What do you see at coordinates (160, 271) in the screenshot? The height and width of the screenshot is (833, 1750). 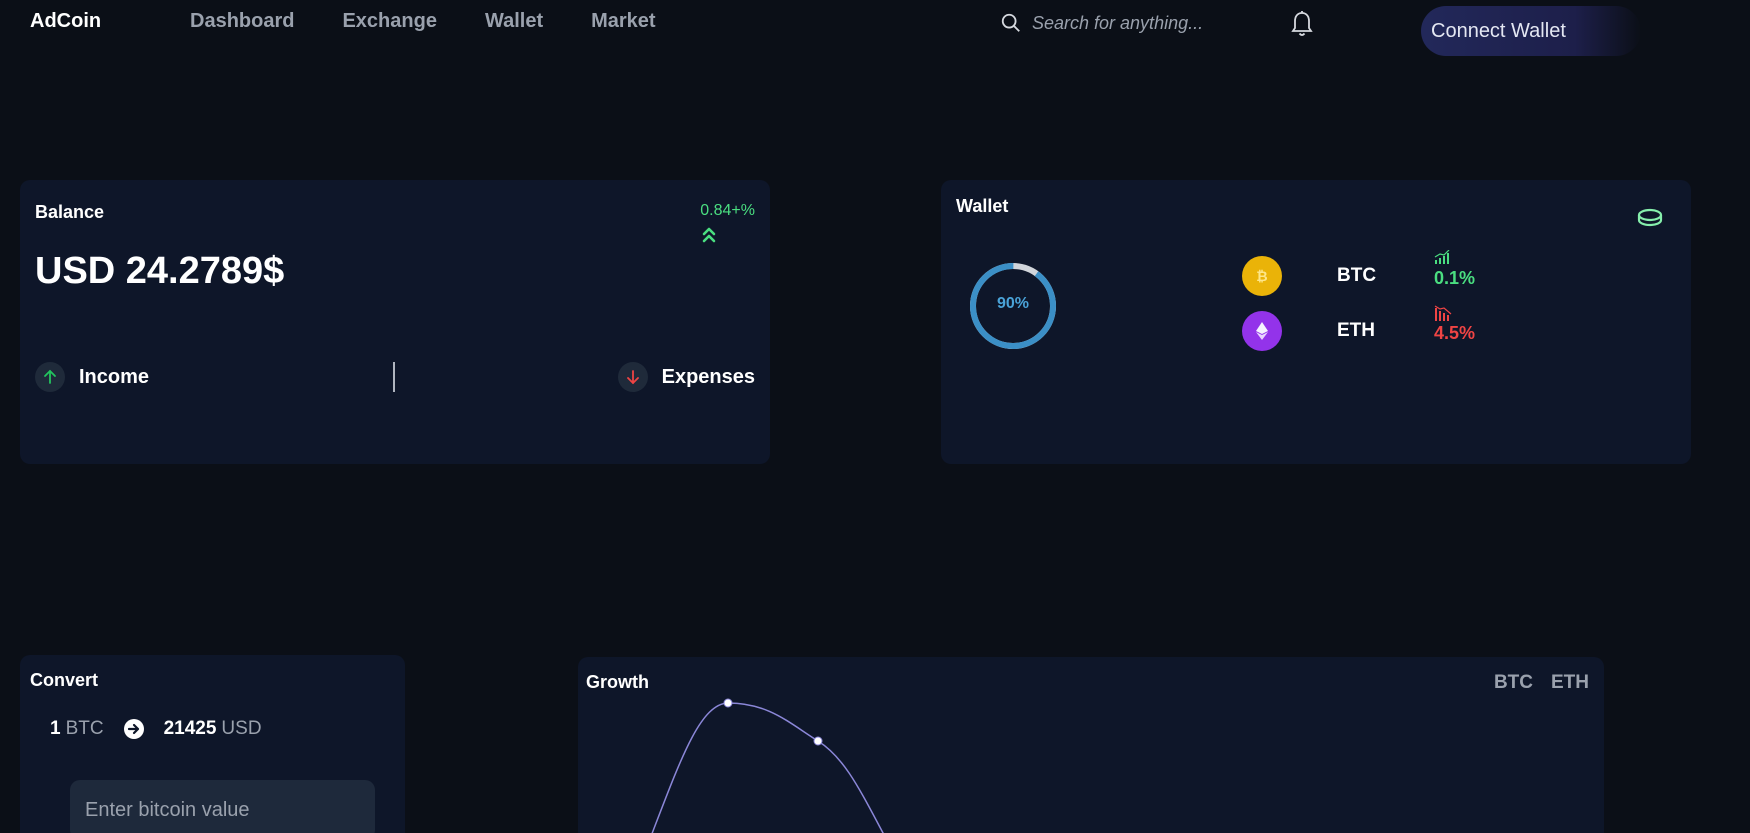 I see `balance-amount: USD 24.2789$` at bounding box center [160, 271].